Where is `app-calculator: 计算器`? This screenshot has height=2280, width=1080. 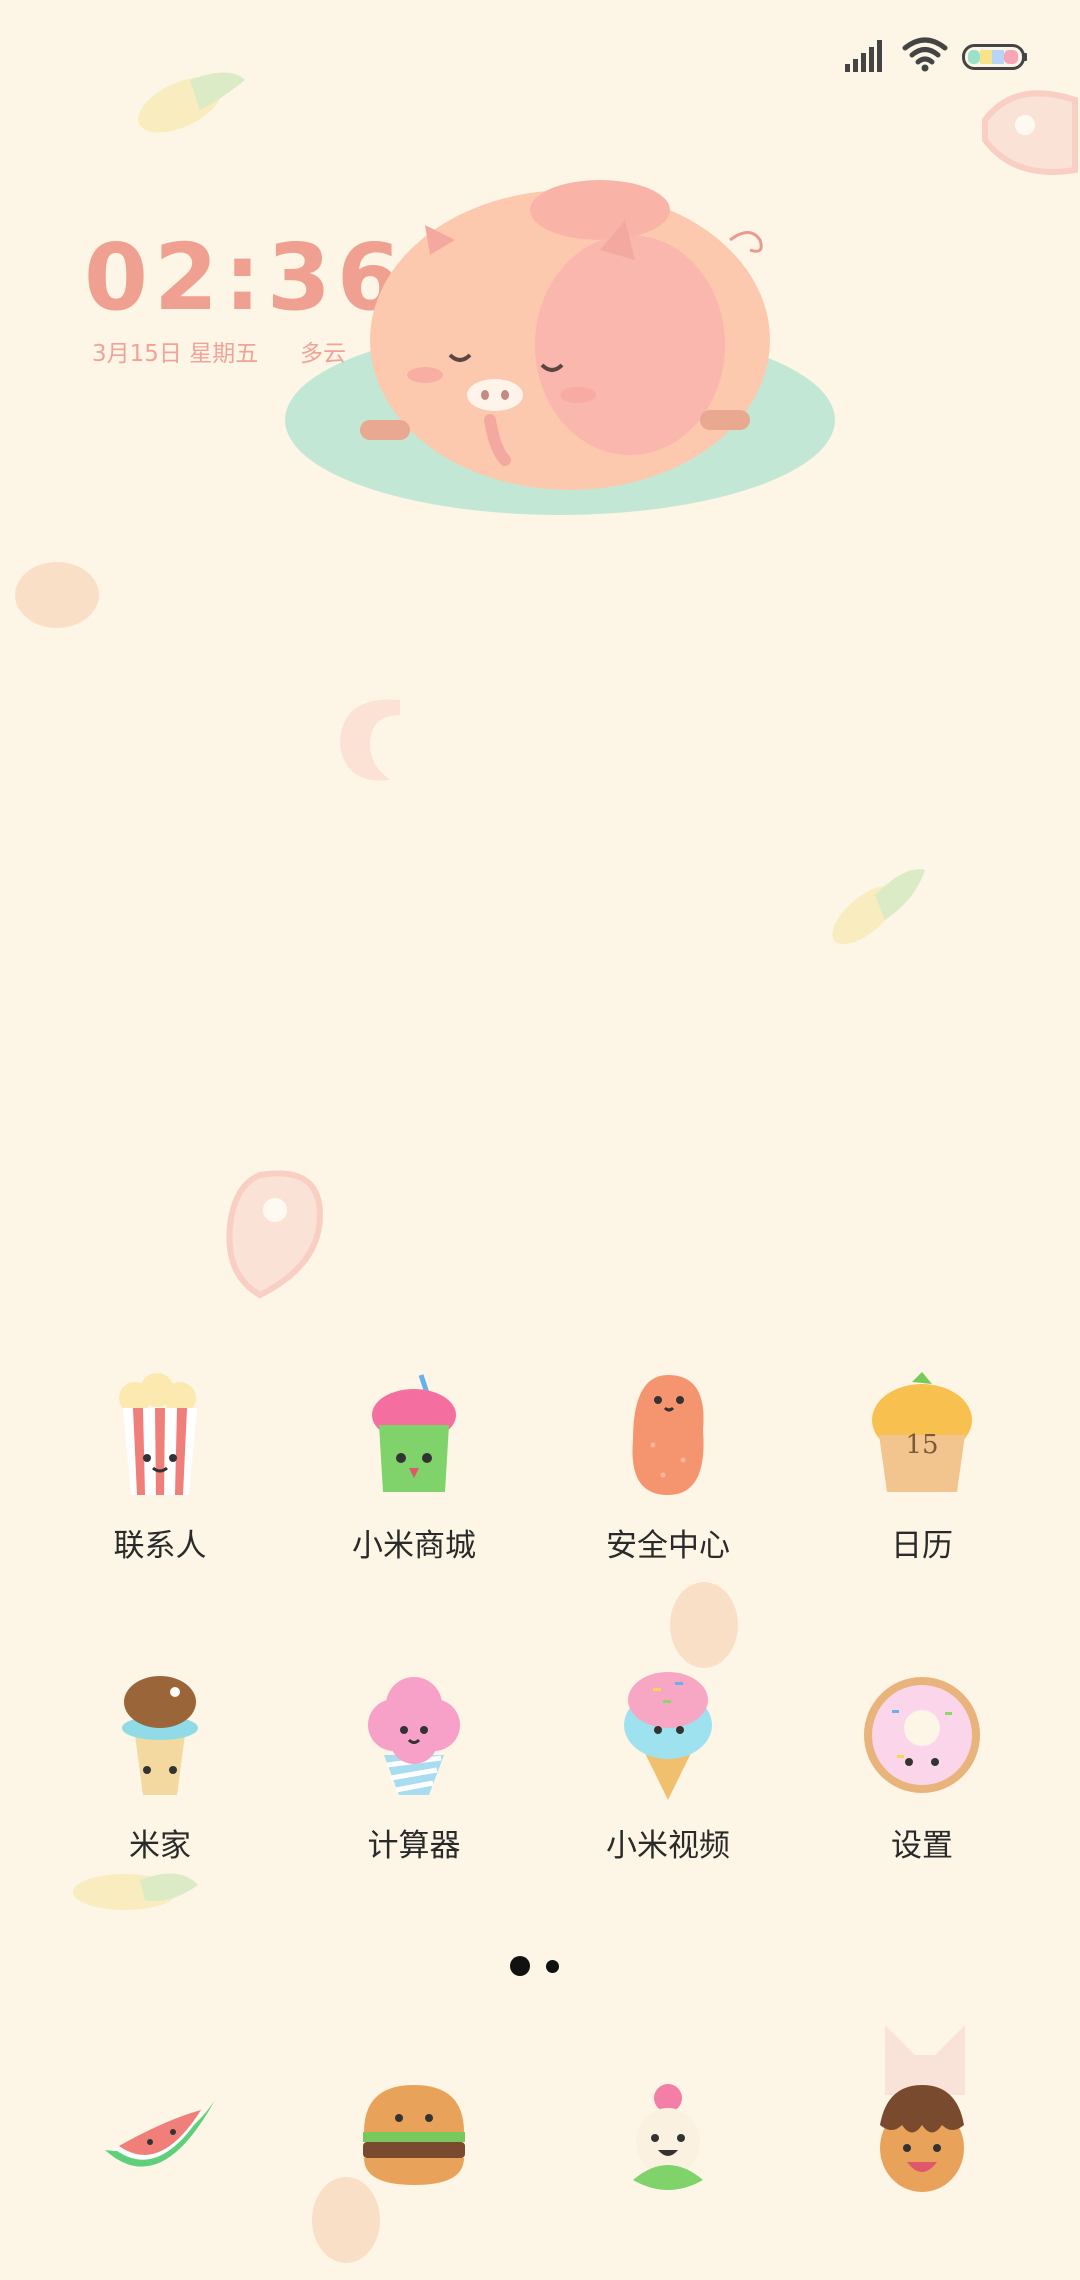 app-calculator: 计算器 is located at coordinates (414, 1790).